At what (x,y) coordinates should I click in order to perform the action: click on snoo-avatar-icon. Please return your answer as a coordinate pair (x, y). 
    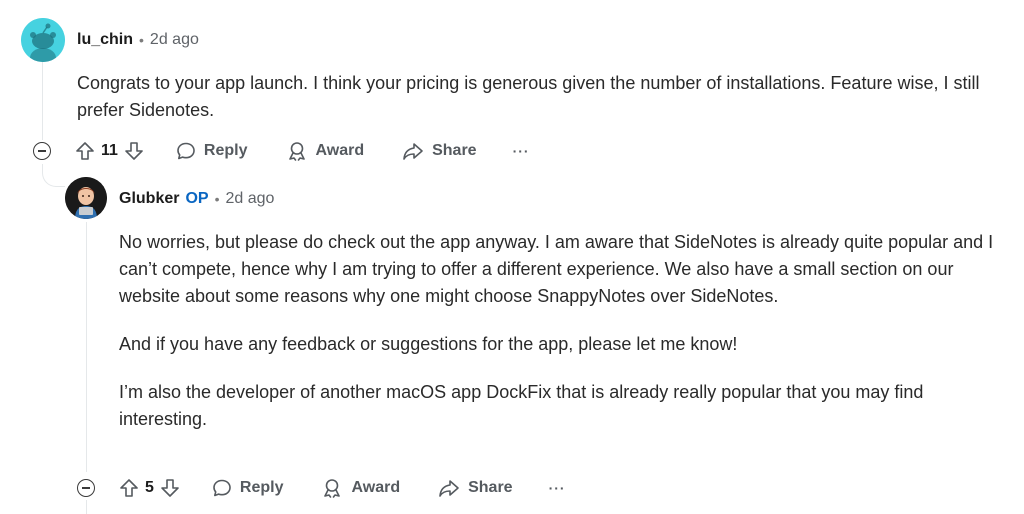
    Looking at the image, I should click on (43, 40).